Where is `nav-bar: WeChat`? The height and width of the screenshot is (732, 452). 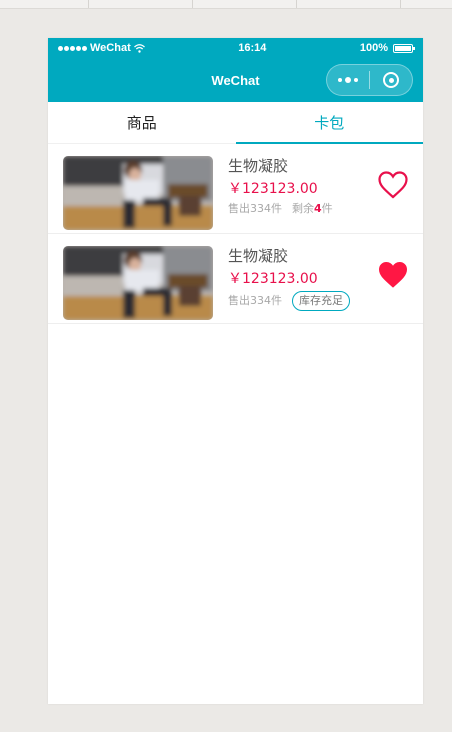
nav-bar: WeChat is located at coordinates (235, 80).